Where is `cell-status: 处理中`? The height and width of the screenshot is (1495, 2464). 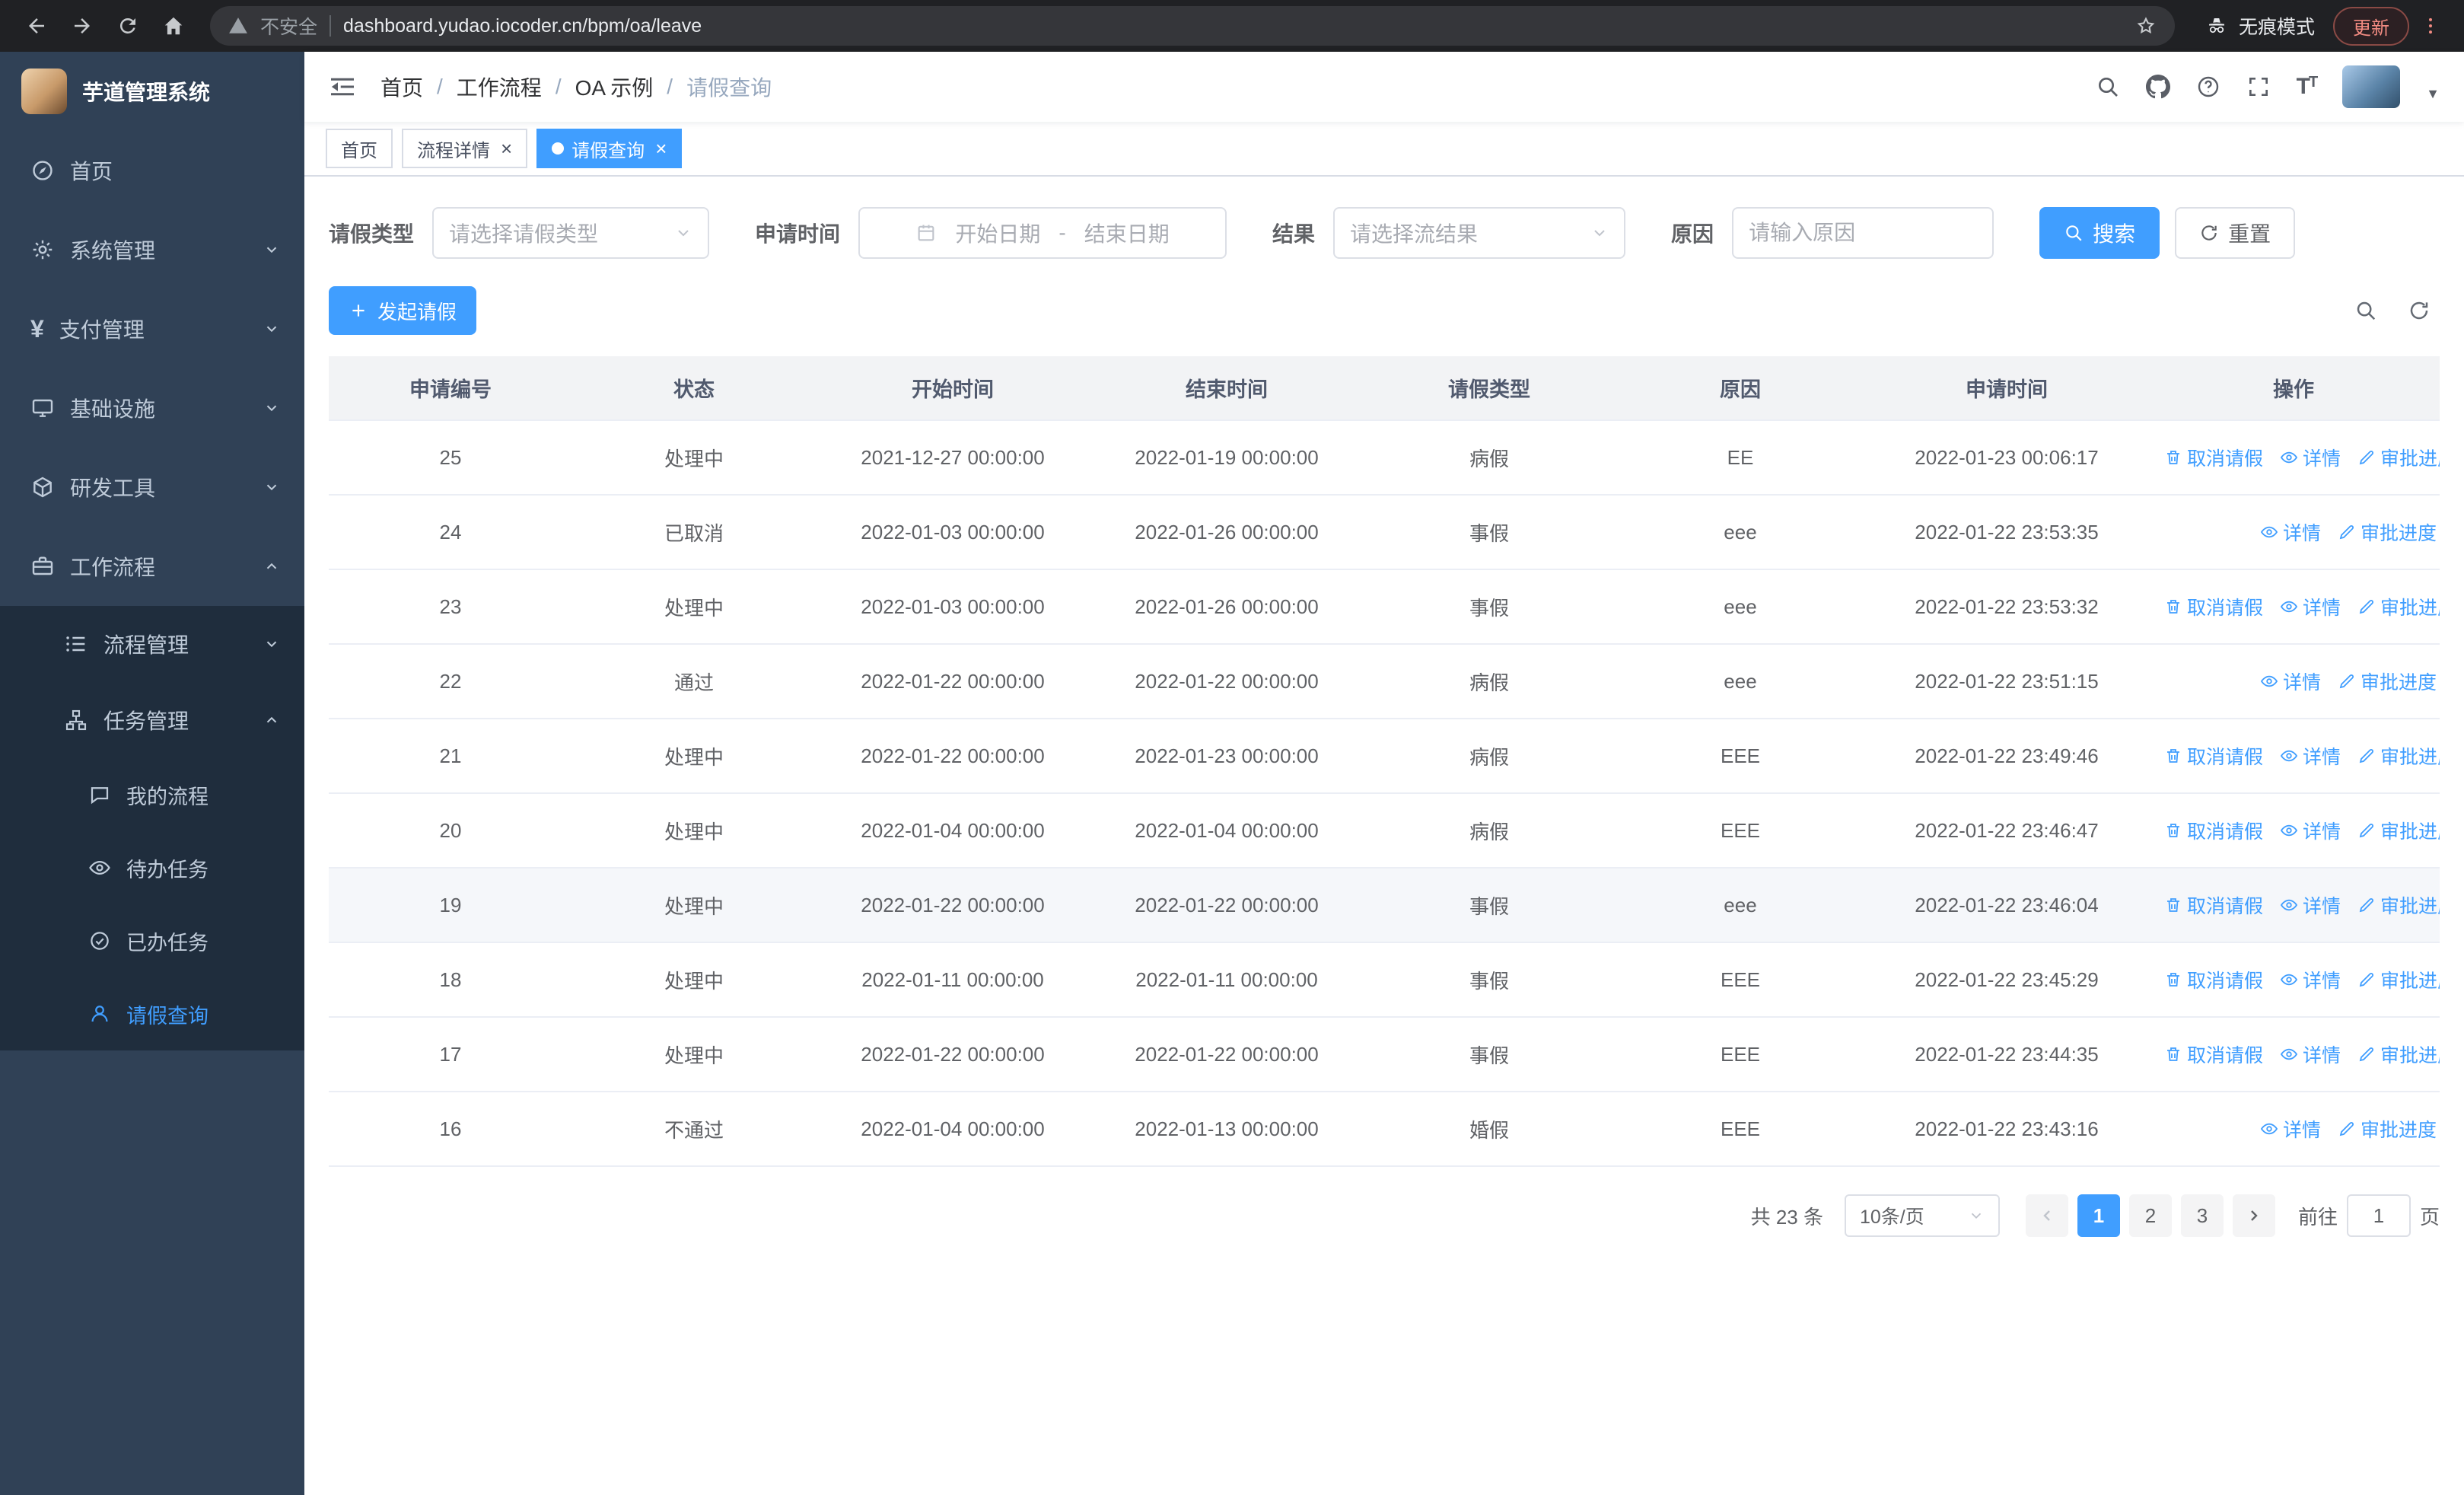 cell-status: 处理中 is located at coordinates (694, 906).